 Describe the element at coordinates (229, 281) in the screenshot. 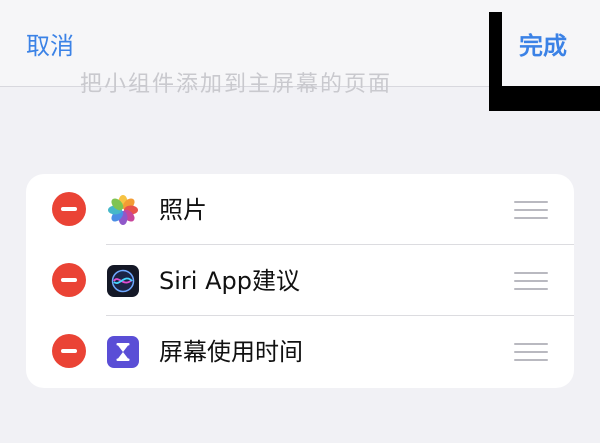

I see `widget-label: Siri App建议` at that location.